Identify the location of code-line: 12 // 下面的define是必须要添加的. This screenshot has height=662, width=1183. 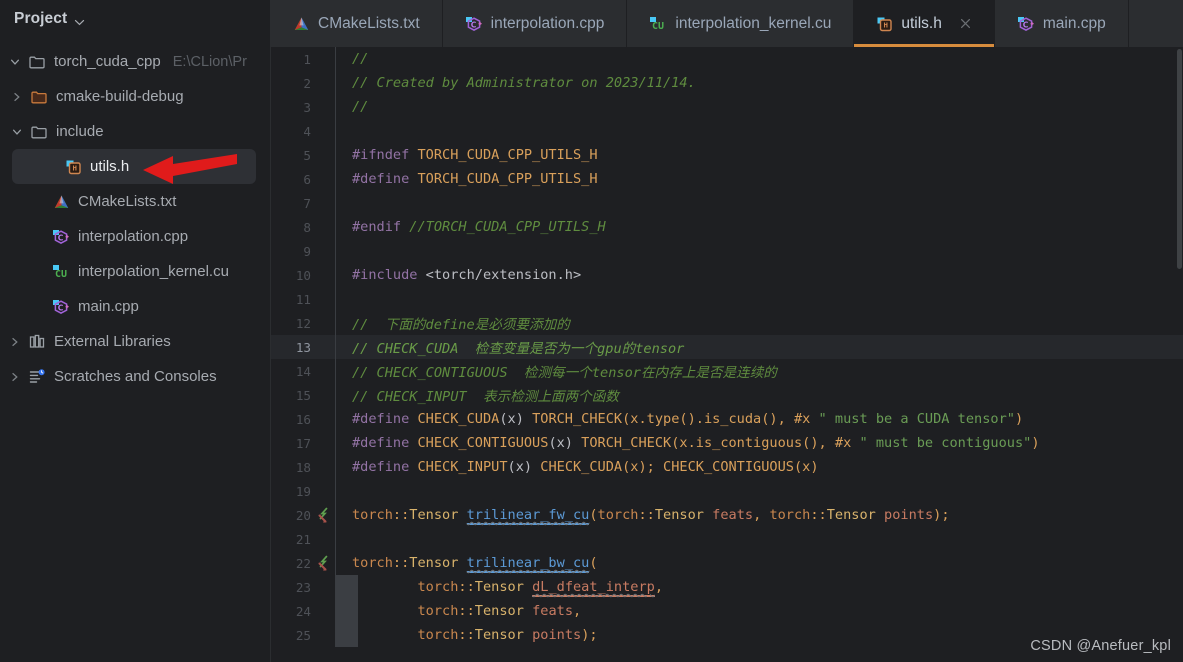
(727, 323).